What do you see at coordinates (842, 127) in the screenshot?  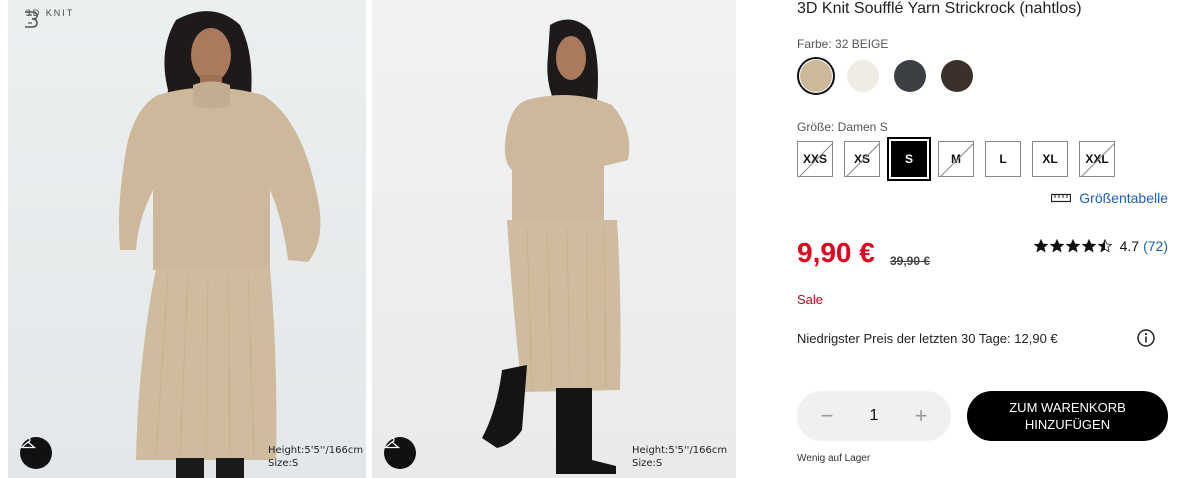 I see `size-label: Größe: Damen S` at bounding box center [842, 127].